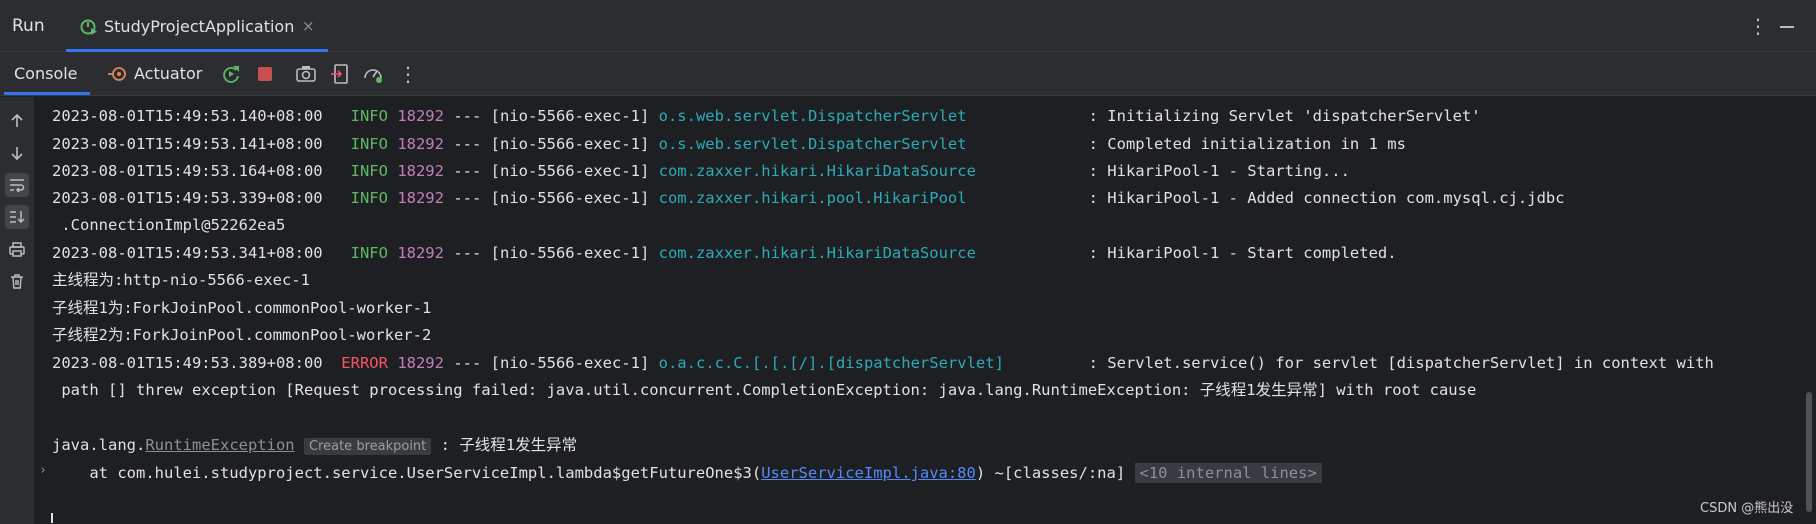 Image resolution: width=1816 pixels, height=524 pixels. What do you see at coordinates (1758, 26) in the screenshot?
I see `more-options-icon: ⋮` at bounding box center [1758, 26].